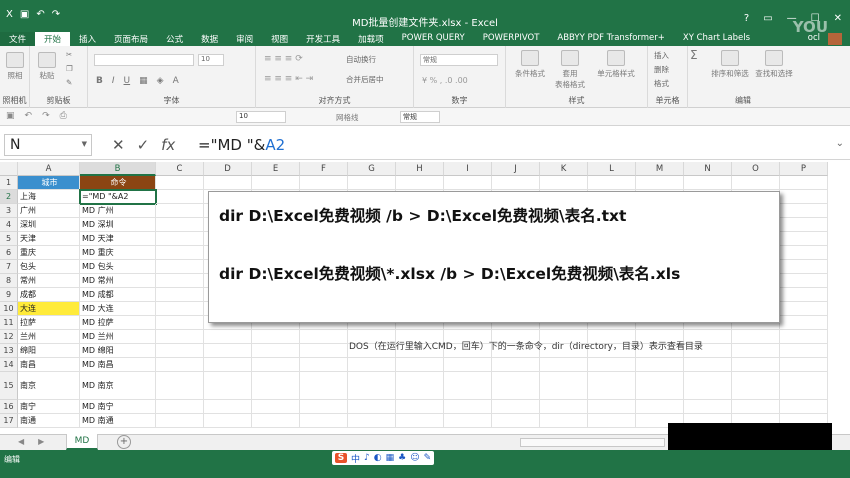 Image resolution: width=850 pixels, height=478 pixels. What do you see at coordinates (9, 309) in the screenshot?
I see `row-header: 10` at bounding box center [9, 309].